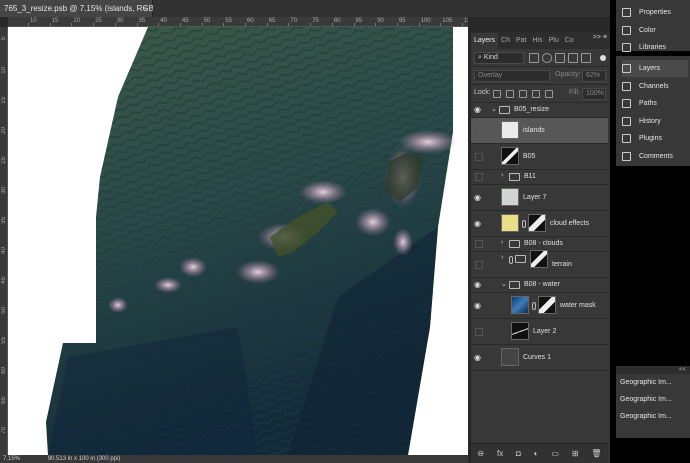 The image size is (690, 463). Describe the element at coordinates (575, 453) in the screenshot. I see `layer-new-icon: ⊞` at that location.